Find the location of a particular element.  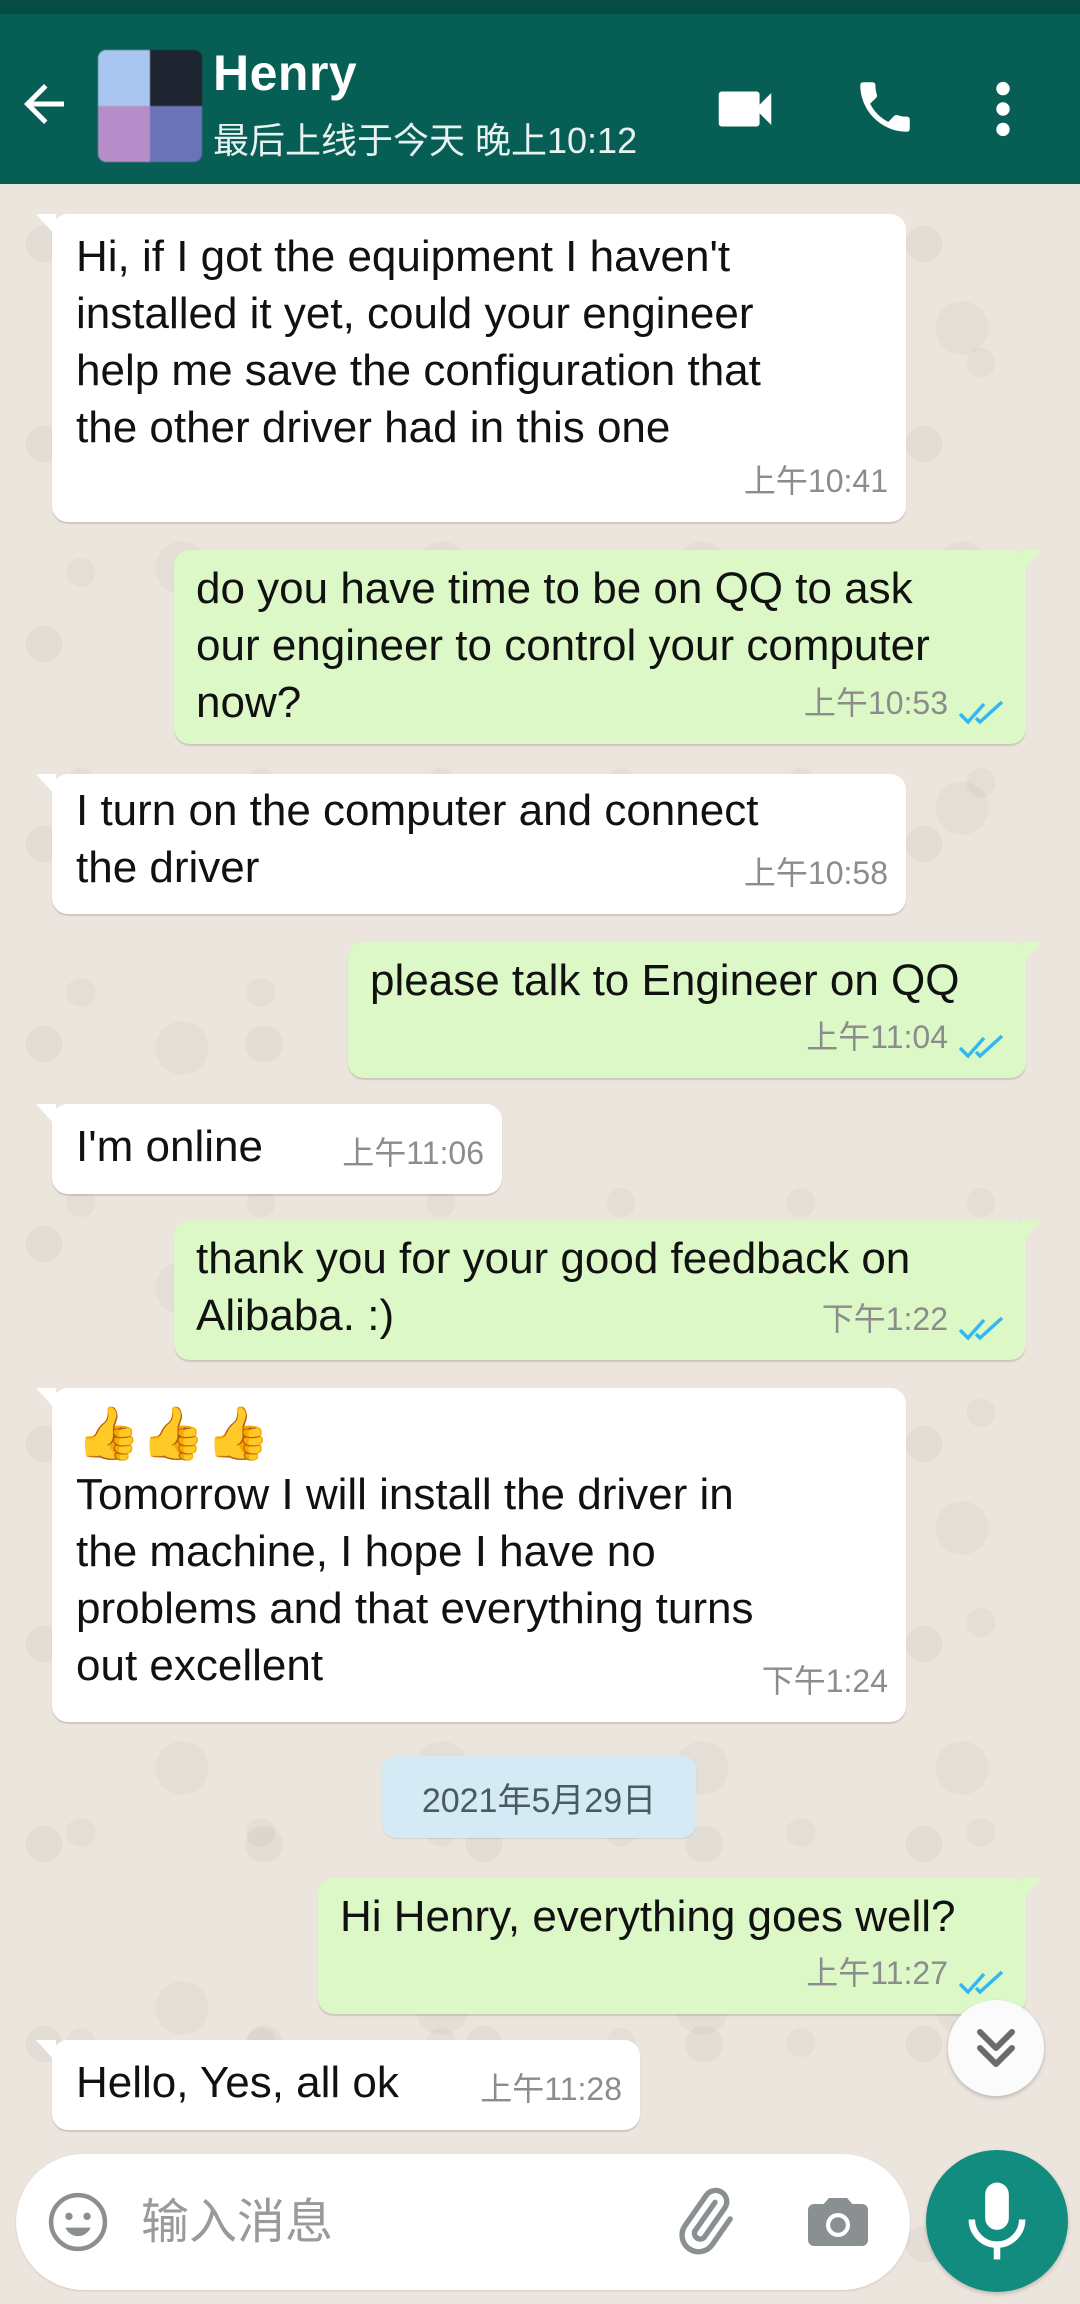

voice-call-button is located at coordinates (887, 109).